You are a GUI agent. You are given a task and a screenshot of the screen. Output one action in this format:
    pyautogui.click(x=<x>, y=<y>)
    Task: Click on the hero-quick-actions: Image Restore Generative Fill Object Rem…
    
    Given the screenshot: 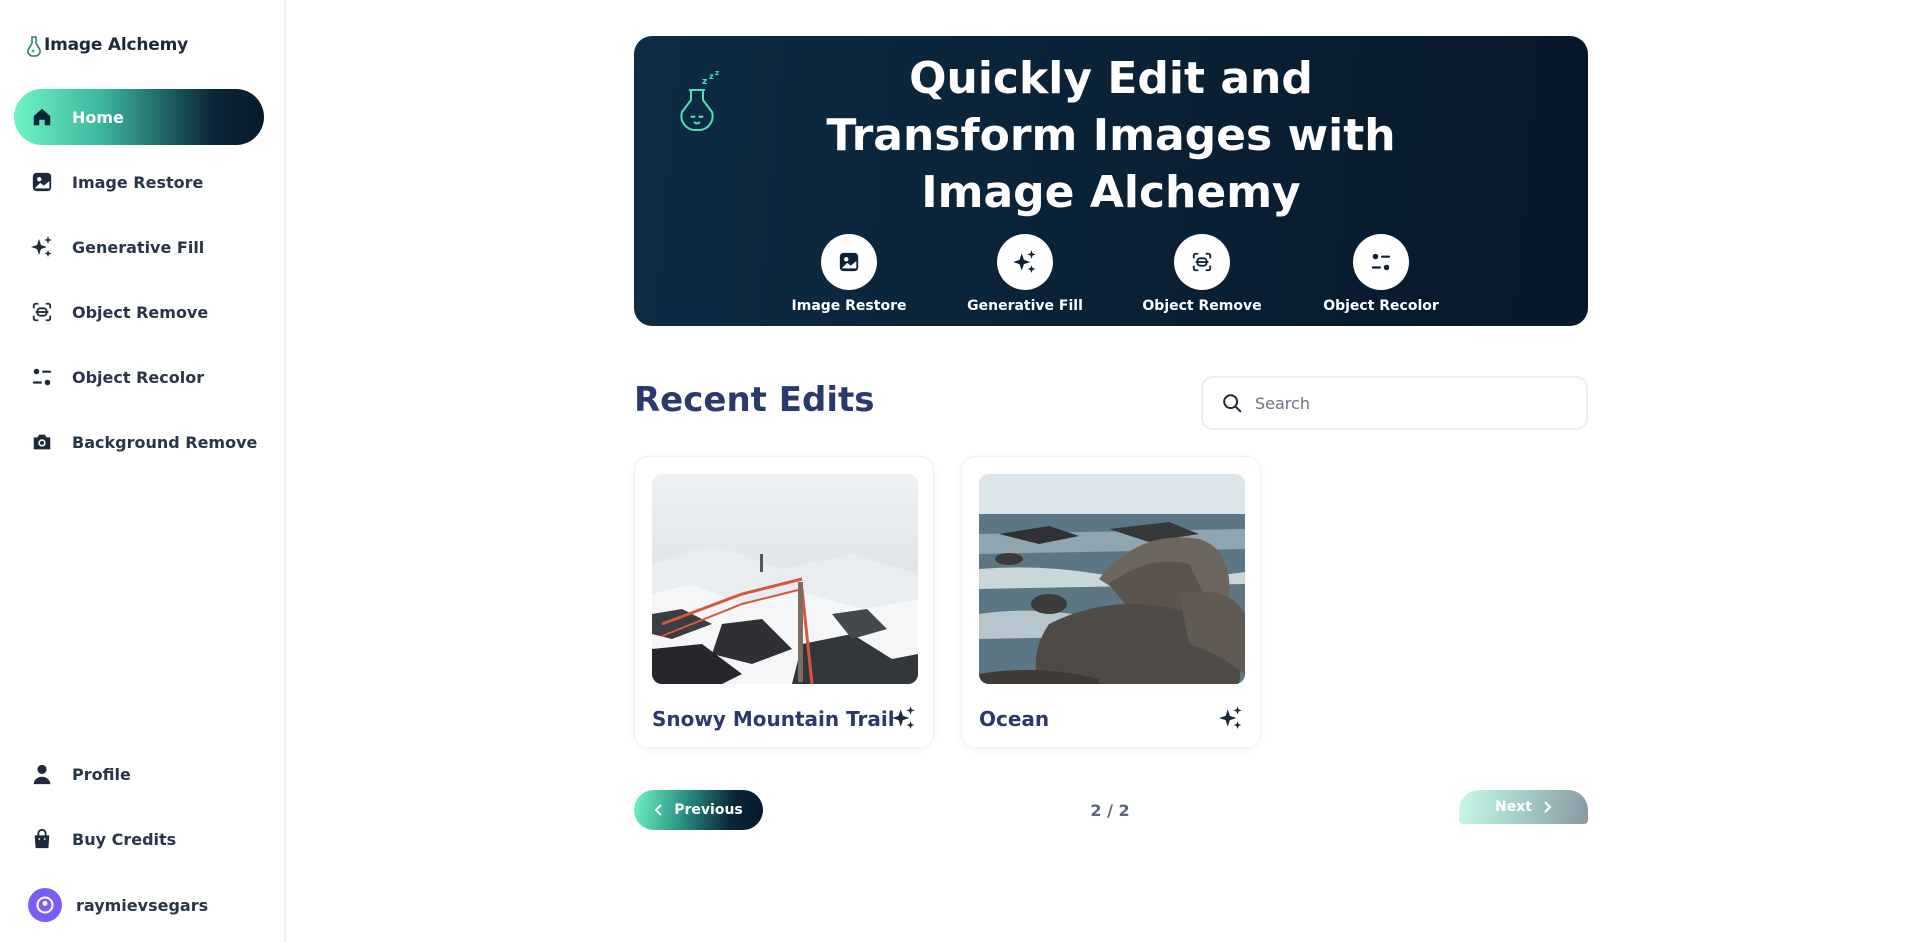 What is the action you would take?
    pyautogui.click(x=1111, y=279)
    